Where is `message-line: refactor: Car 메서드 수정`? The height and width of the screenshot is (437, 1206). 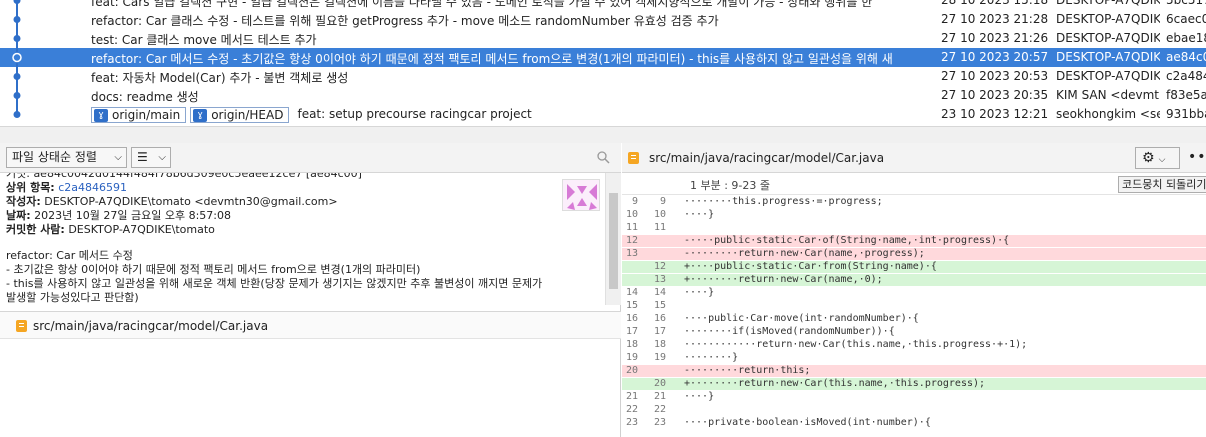 message-line: refactor: Car 메서드 수정 is located at coordinates (69, 255).